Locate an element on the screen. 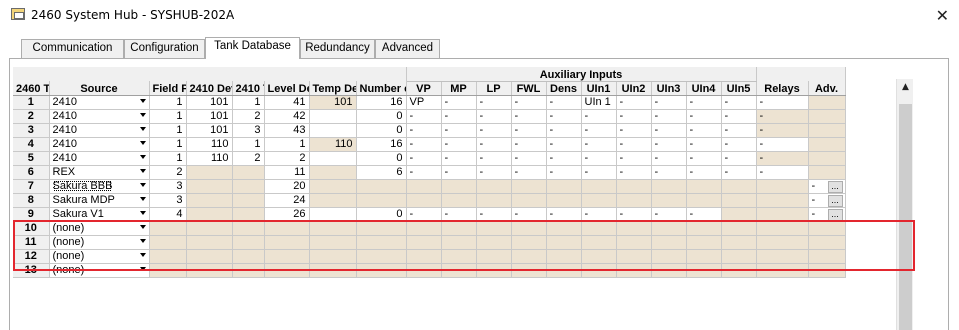 This screenshot has height=330, width=959. cell-temp-addr: 101 is located at coordinates (333, 102).